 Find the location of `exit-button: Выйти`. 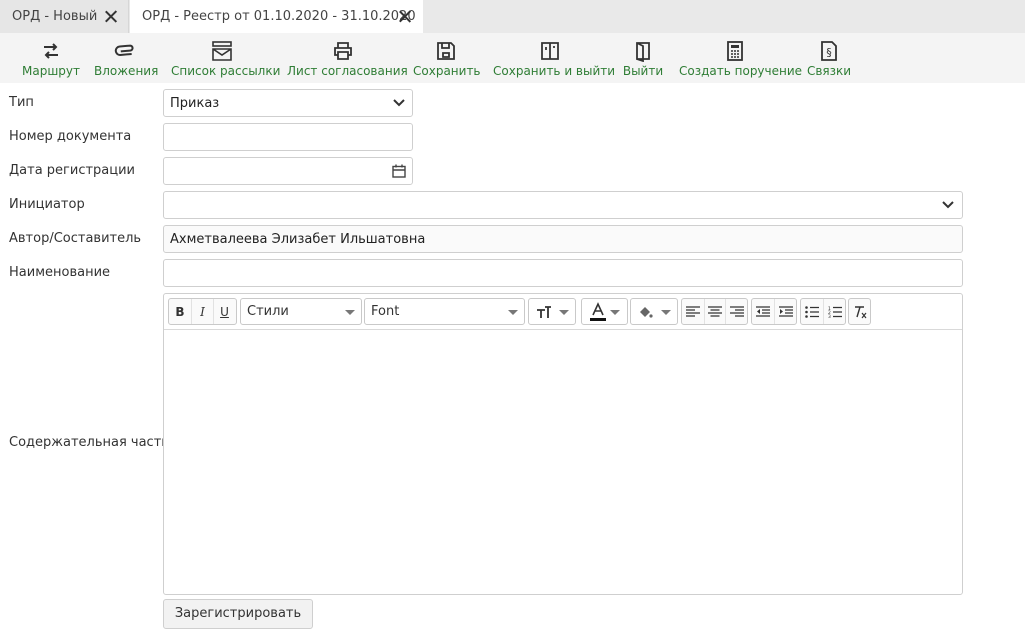

exit-button: Выйти is located at coordinates (643, 58).